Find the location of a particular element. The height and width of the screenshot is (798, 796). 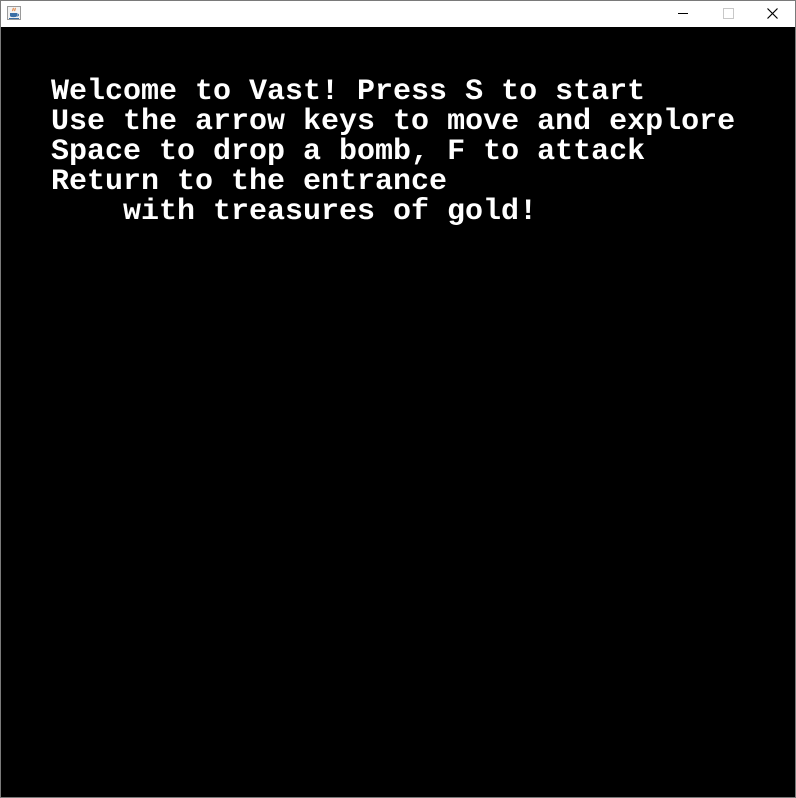

maximize-icon is located at coordinates (728, 13).